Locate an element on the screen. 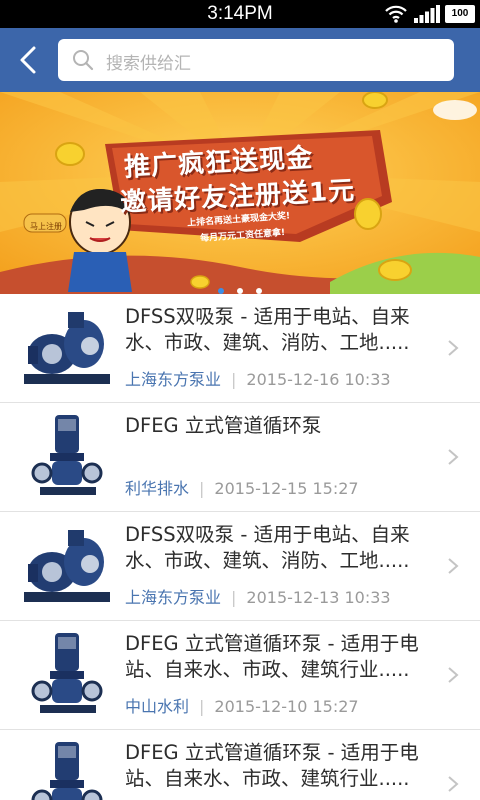 This screenshot has height=800, width=480. item-date: 2015-12-16 10:33 is located at coordinates (318, 379).